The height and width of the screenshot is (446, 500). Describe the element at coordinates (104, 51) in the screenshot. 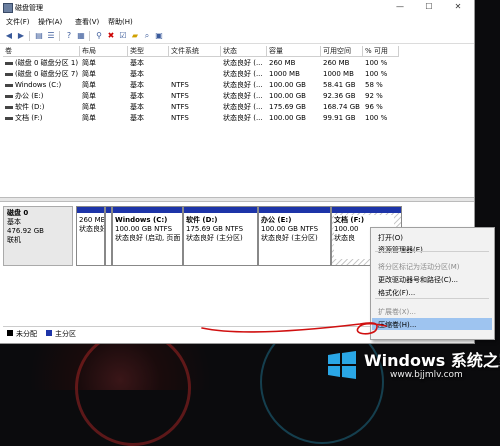

I see `col-header-layout: 布局` at that location.